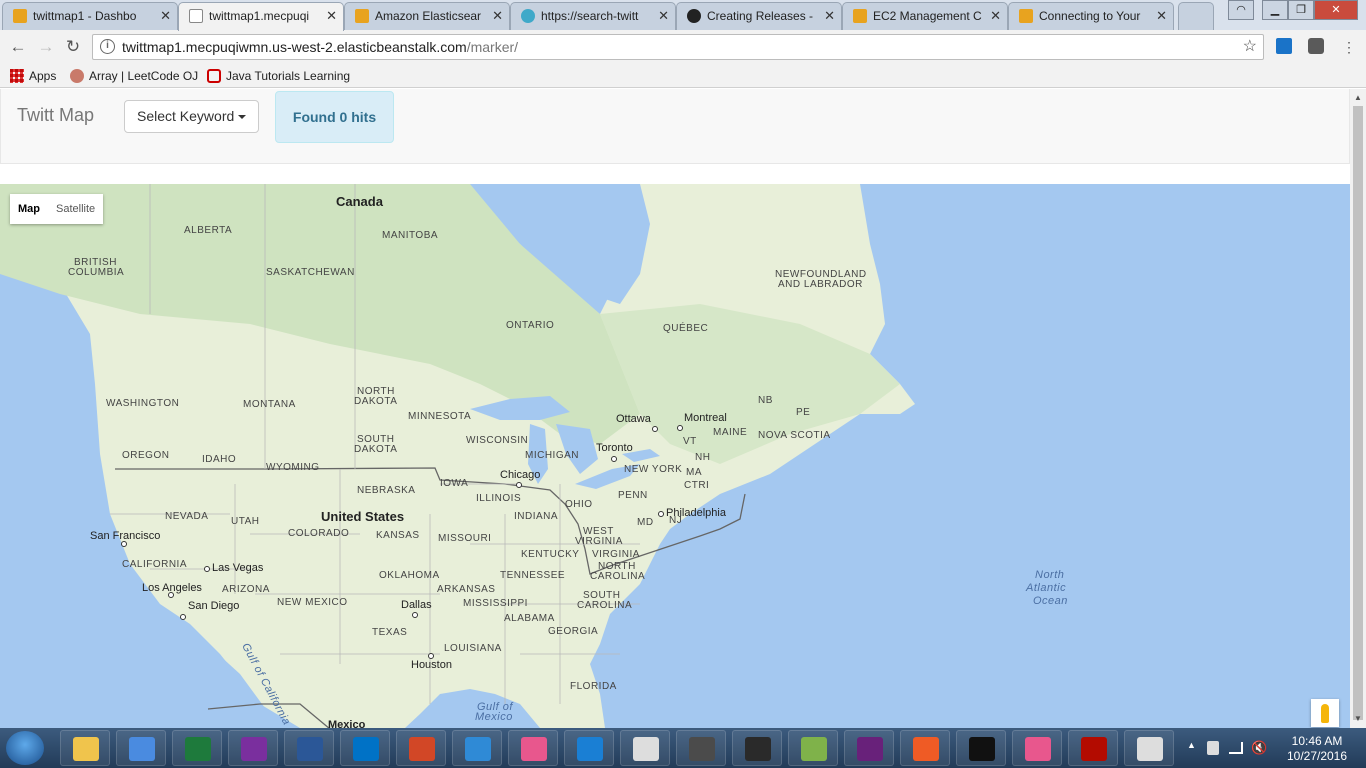 The height and width of the screenshot is (768, 1366). I want to click on bookmark-java-tutorials: Java Tutorials Learning, so click(278, 76).